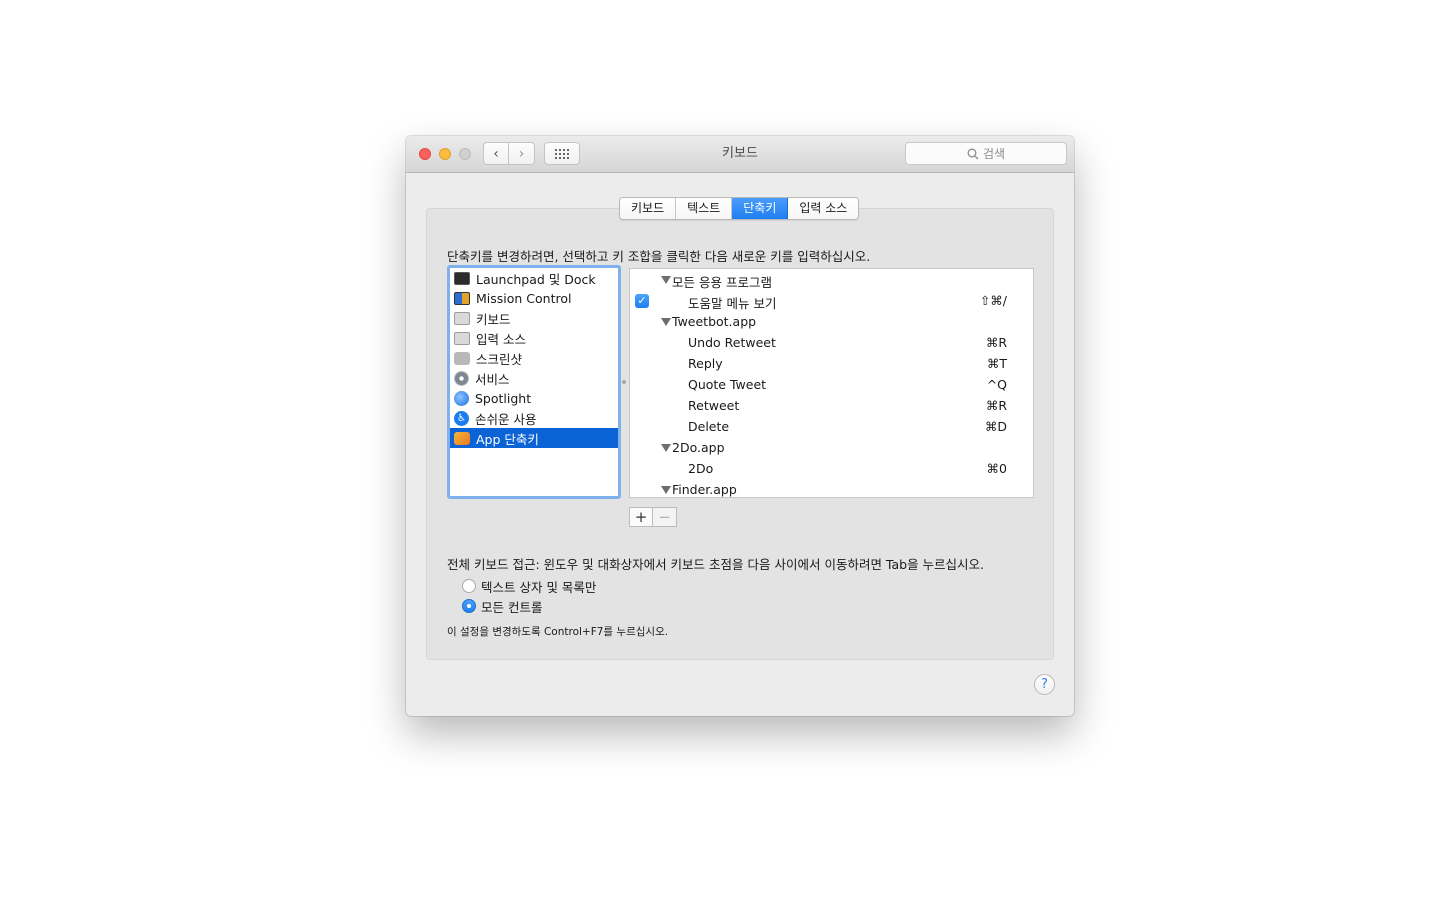  What do you see at coordinates (499, 359) in the screenshot?
I see `category-label: 스크린샷` at bounding box center [499, 359].